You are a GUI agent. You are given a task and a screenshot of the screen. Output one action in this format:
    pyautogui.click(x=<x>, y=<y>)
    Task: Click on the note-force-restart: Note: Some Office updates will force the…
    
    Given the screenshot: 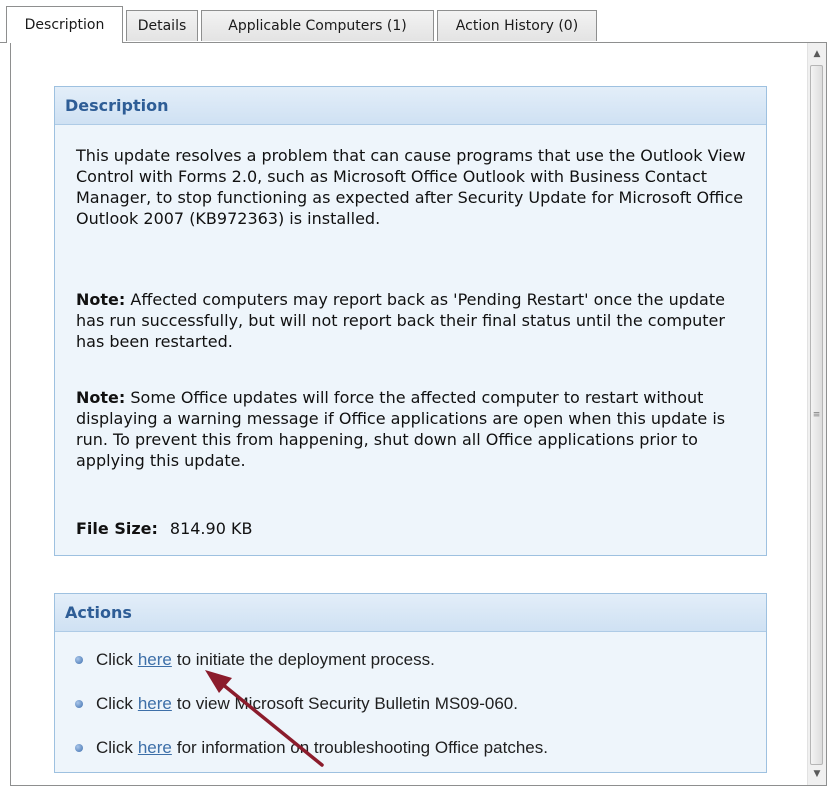 What is the action you would take?
    pyautogui.click(x=416, y=429)
    